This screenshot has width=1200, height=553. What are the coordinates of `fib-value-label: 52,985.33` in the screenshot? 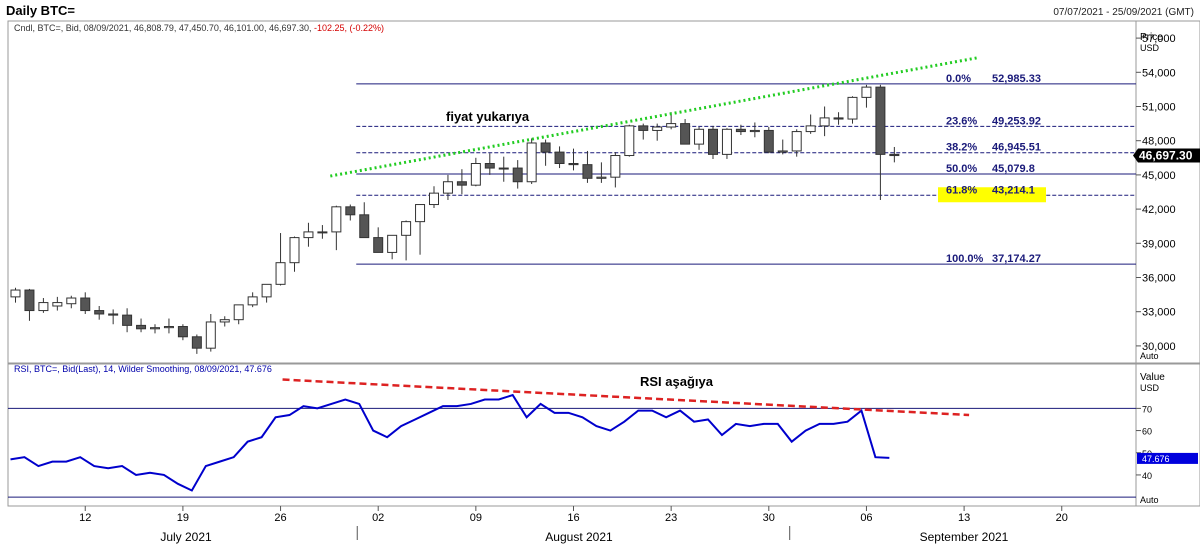 It's located at (1016, 79).